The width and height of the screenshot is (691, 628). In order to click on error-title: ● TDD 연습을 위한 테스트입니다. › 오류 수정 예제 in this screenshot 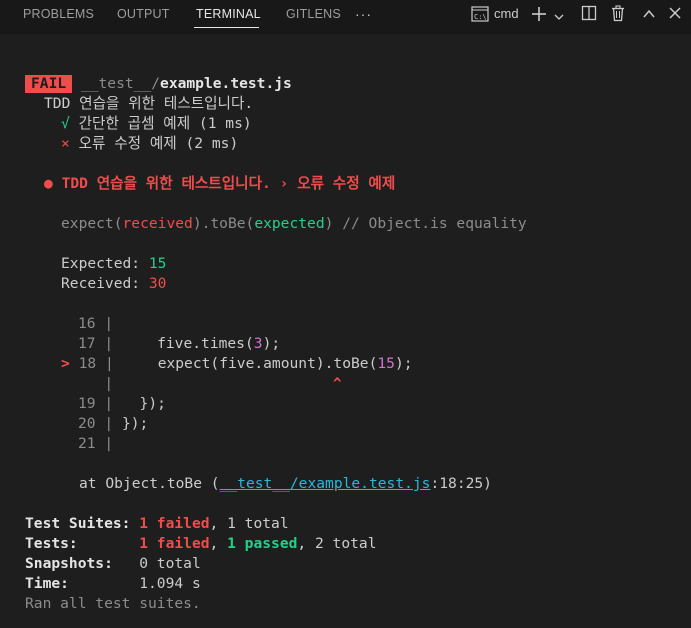, I will do `click(219, 184)`.